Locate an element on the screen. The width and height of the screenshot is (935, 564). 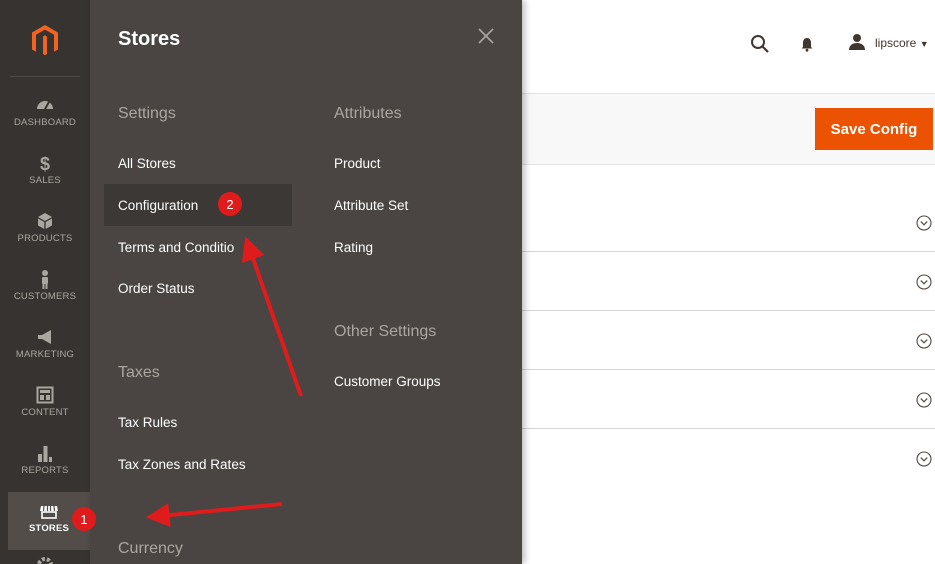
group-title-settings: Settings is located at coordinates (147, 113).